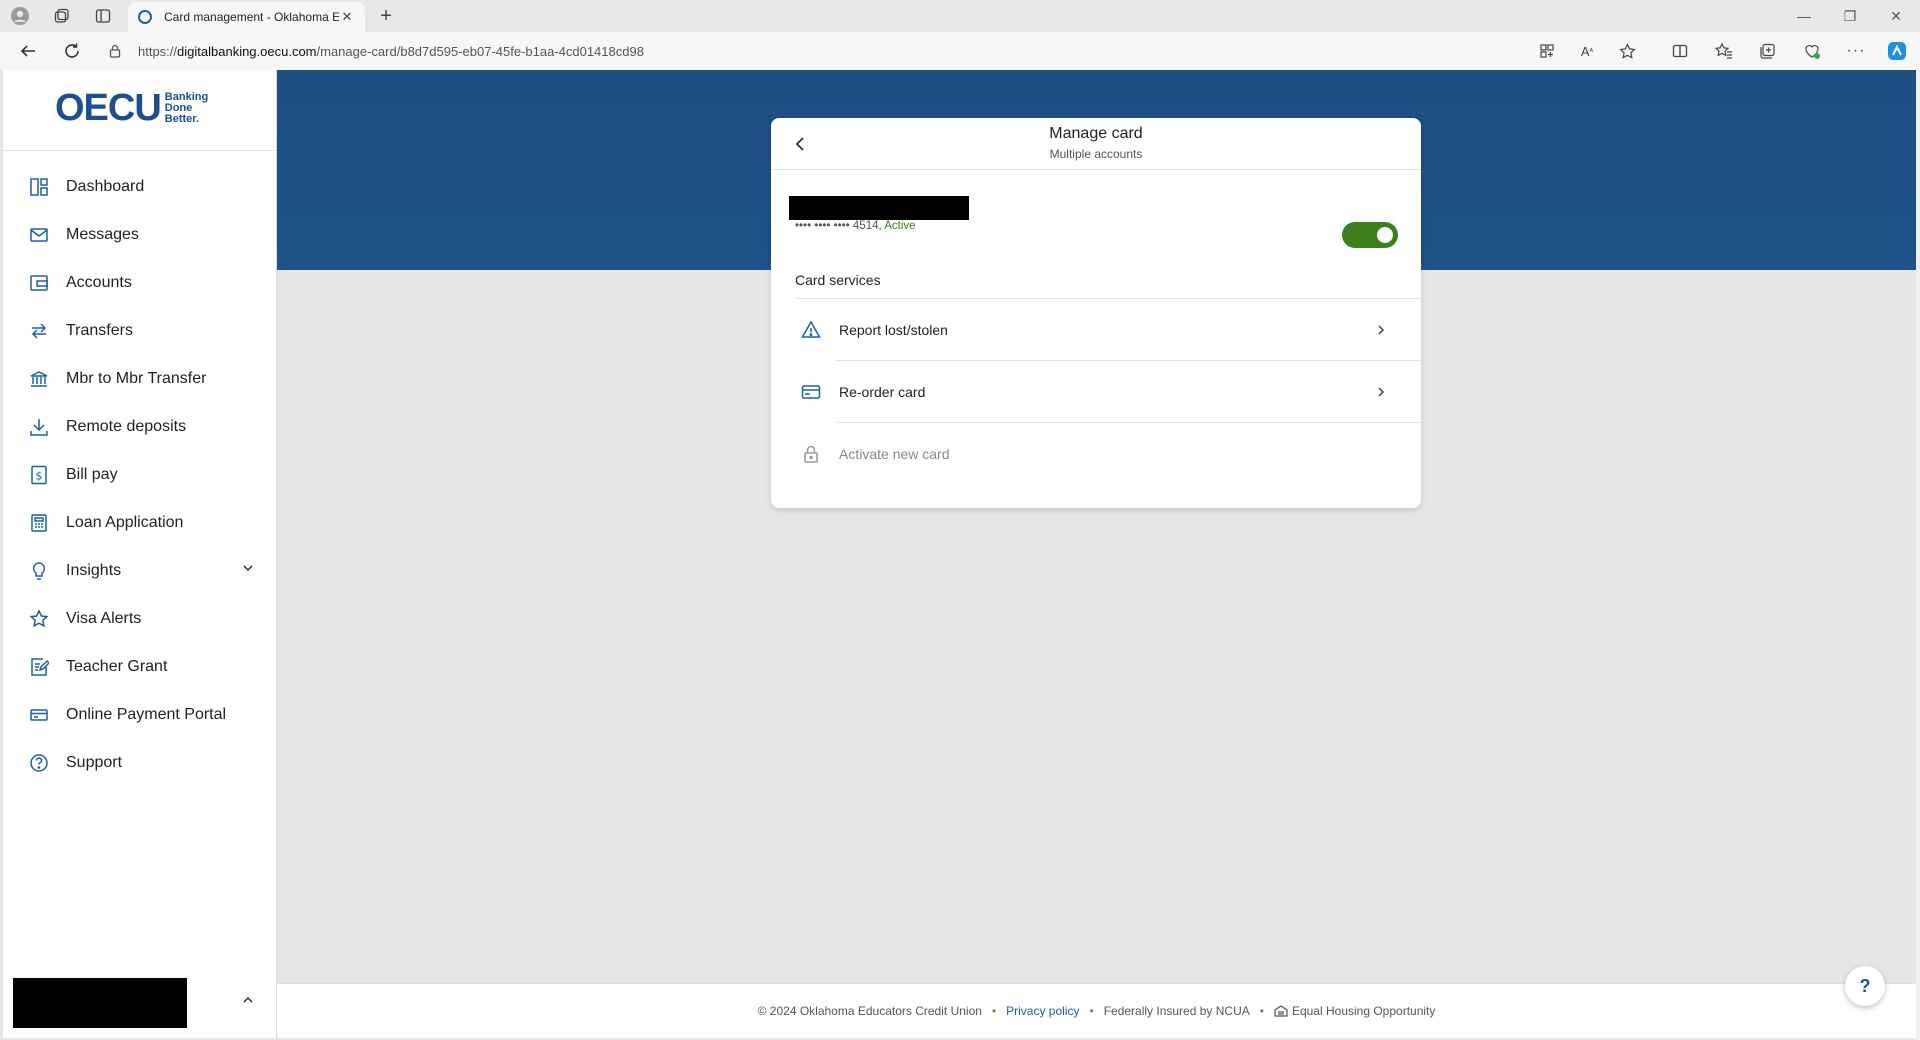  What do you see at coordinates (104, 618) in the screenshot?
I see `sidebar-item-label: Visa Alerts` at bounding box center [104, 618].